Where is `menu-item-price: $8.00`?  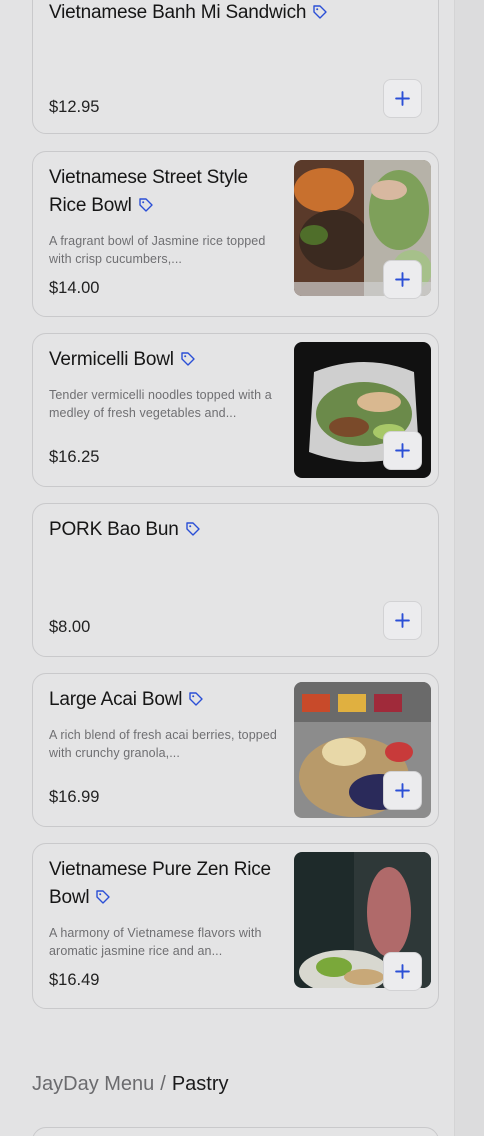 menu-item-price: $8.00 is located at coordinates (70, 627).